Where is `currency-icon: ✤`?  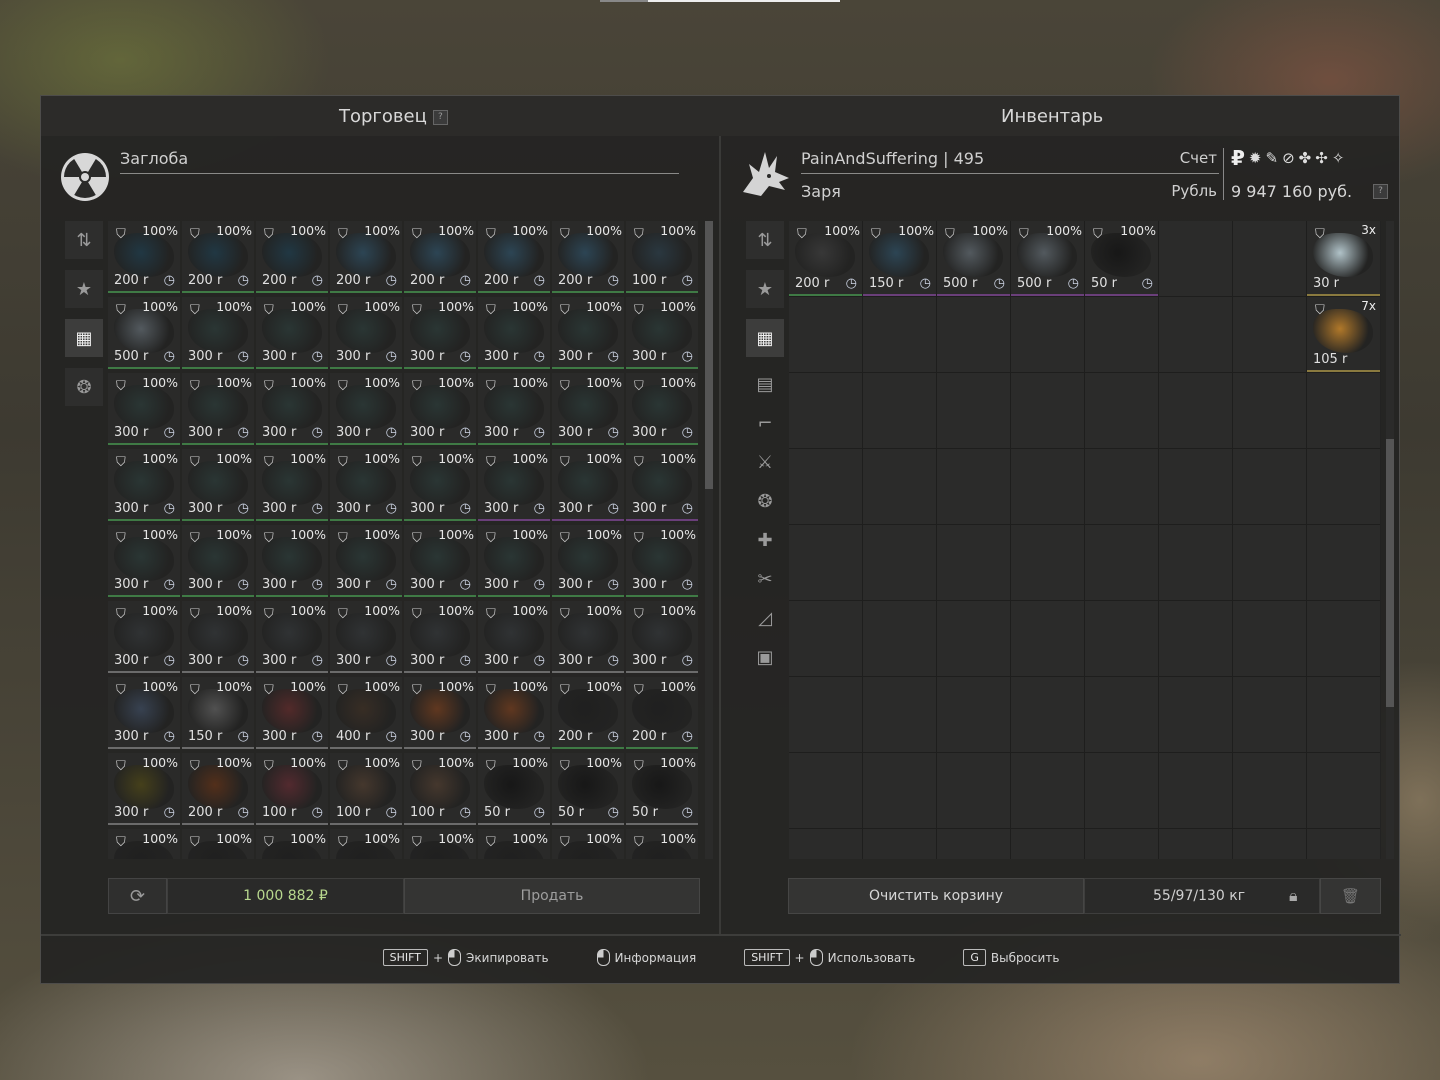 currency-icon: ✤ is located at coordinates (1305, 158).